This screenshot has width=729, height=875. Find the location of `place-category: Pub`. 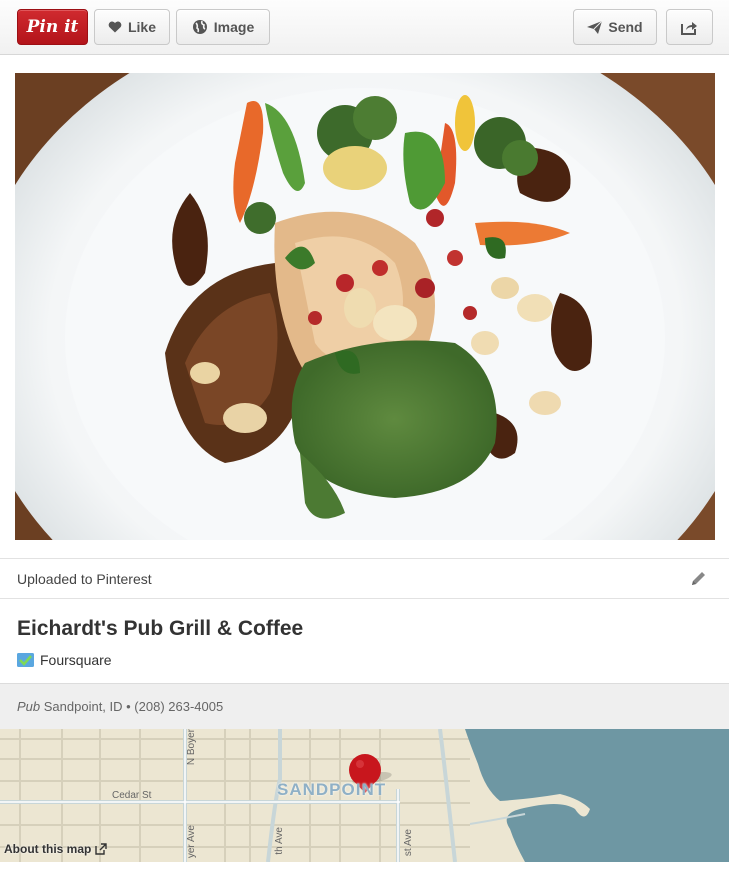

place-category: Pub is located at coordinates (29, 706).